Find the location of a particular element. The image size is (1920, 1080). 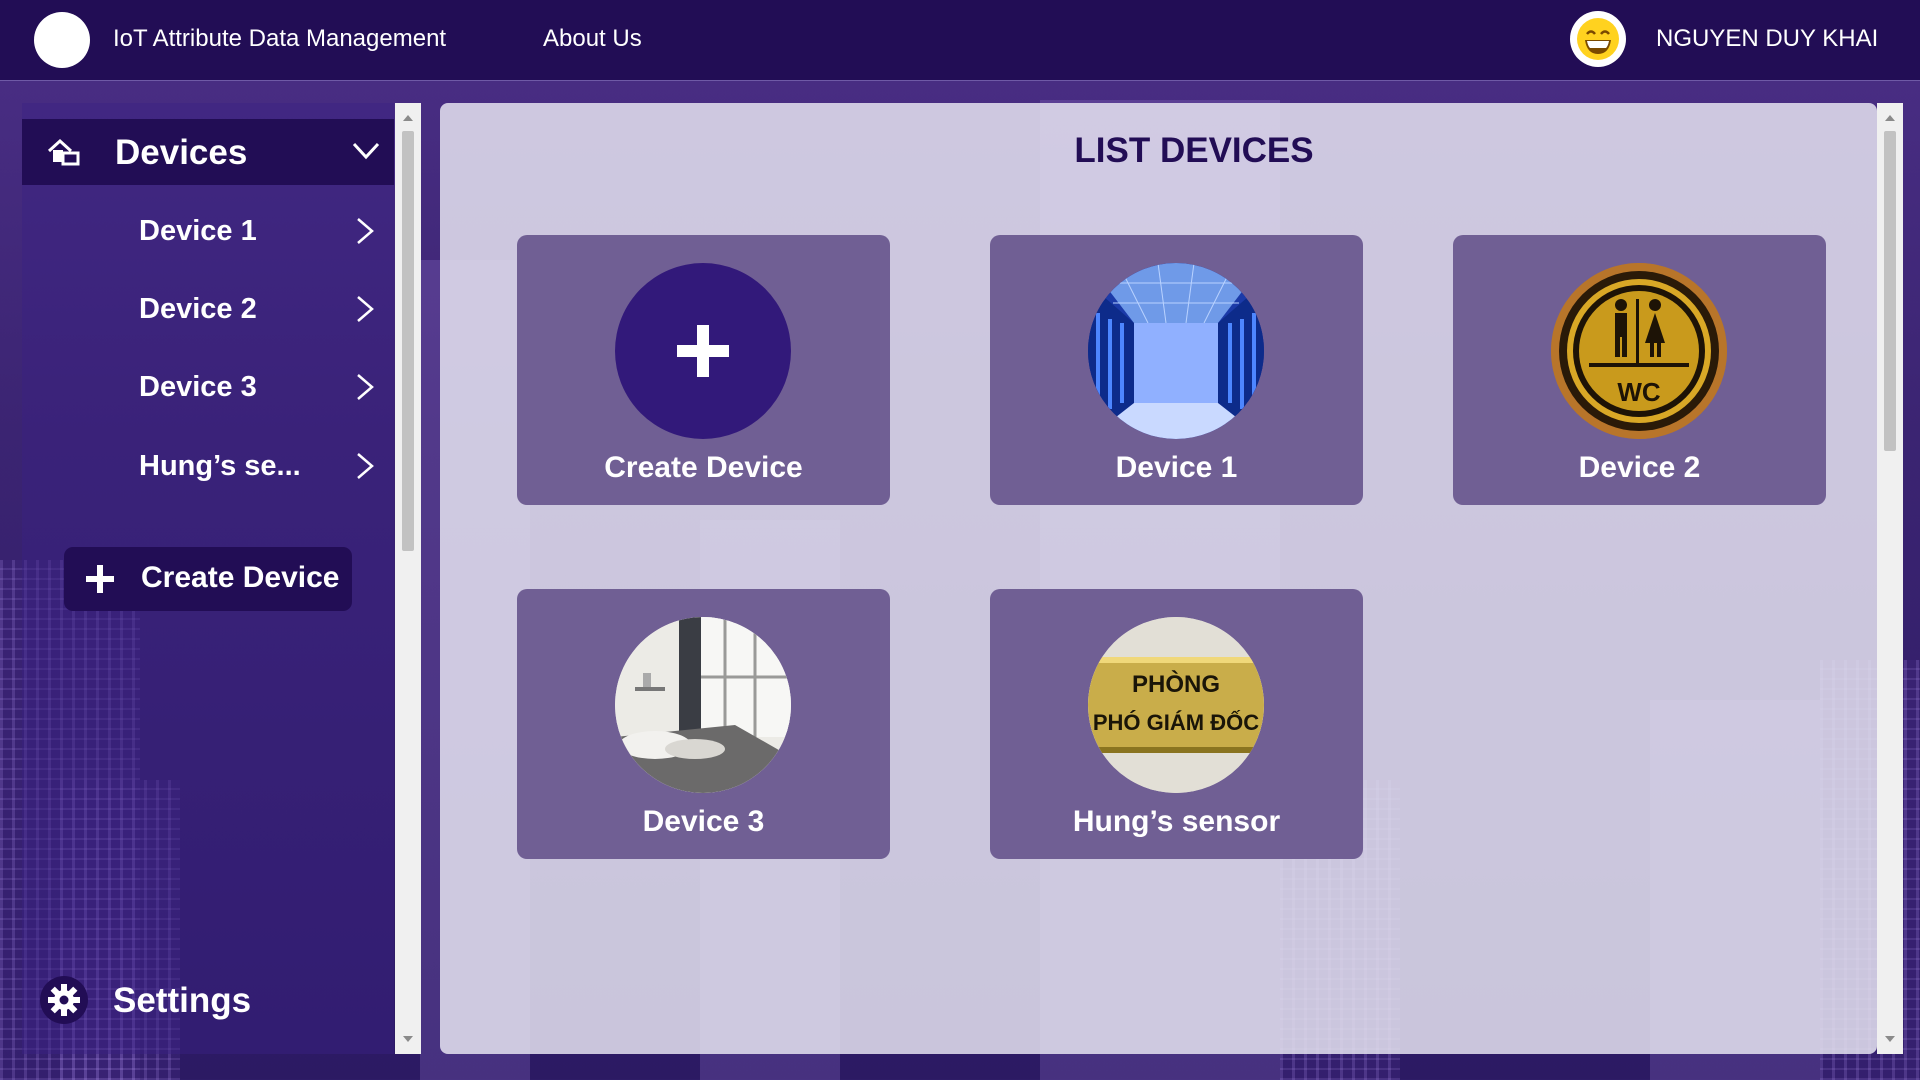

sign-line-2: PHÓ GIÁM ĐỐC is located at coordinates (1176, 722).